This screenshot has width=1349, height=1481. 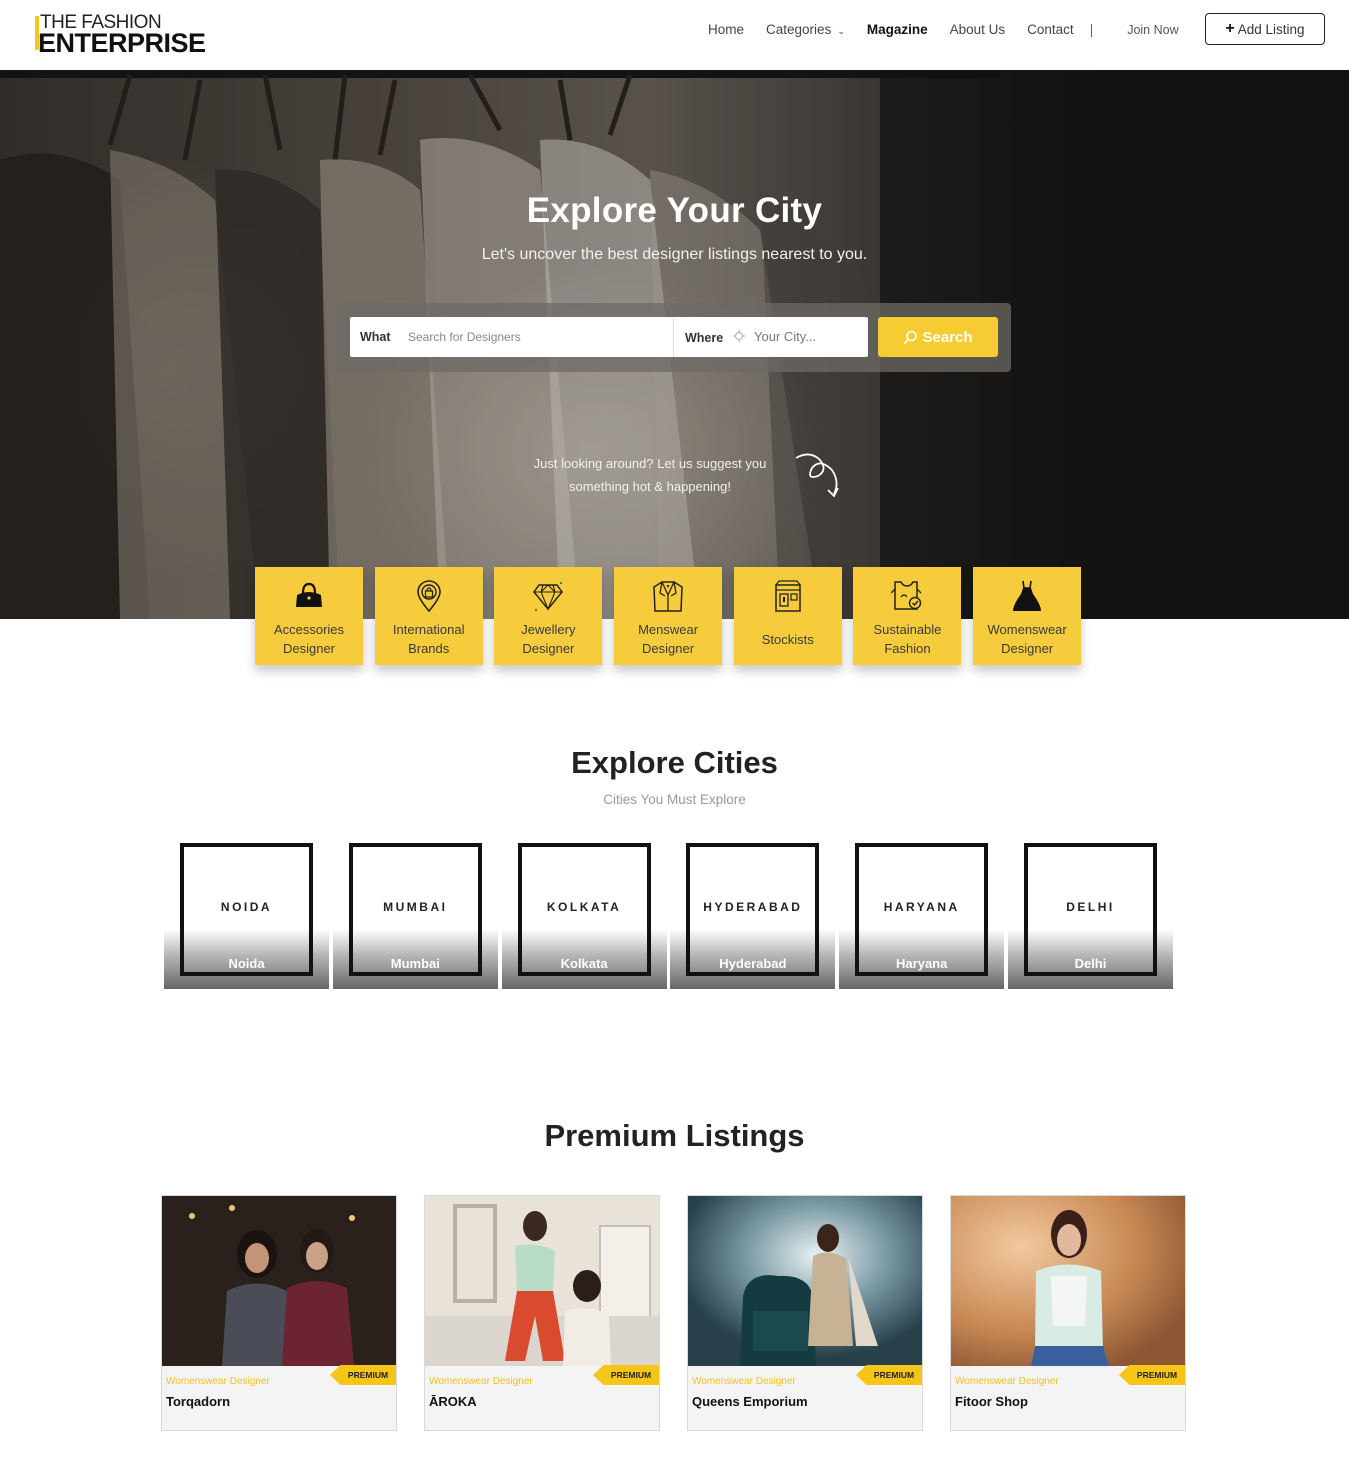 What do you see at coordinates (907, 639) in the screenshot?
I see `category-label: Sustainable Fashion` at bounding box center [907, 639].